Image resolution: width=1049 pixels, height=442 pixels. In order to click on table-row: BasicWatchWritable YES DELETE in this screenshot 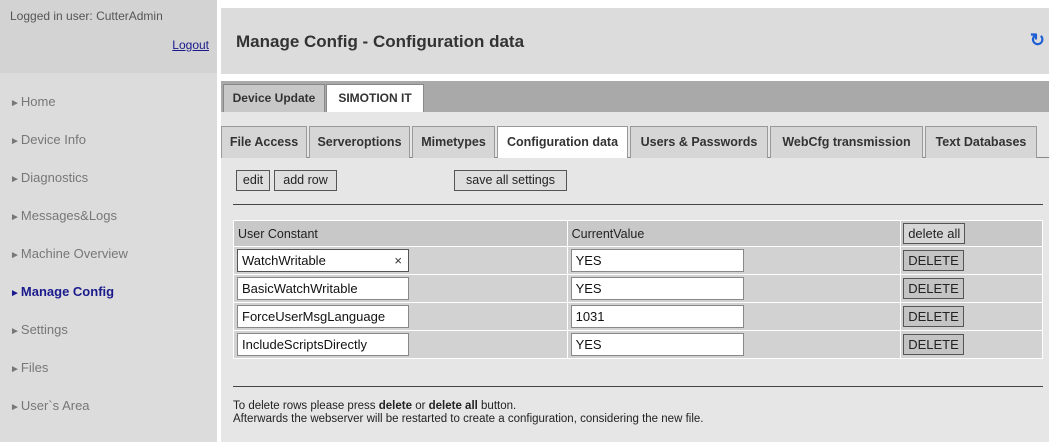, I will do `click(638, 288)`.